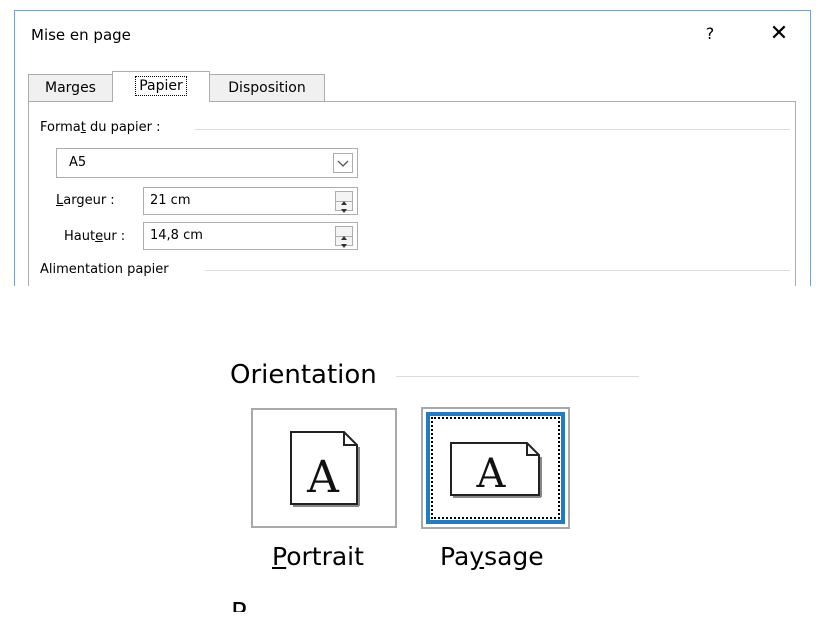 The height and width of the screenshot is (636, 826). I want to click on portrait-page-icon: A, so click(325, 469).